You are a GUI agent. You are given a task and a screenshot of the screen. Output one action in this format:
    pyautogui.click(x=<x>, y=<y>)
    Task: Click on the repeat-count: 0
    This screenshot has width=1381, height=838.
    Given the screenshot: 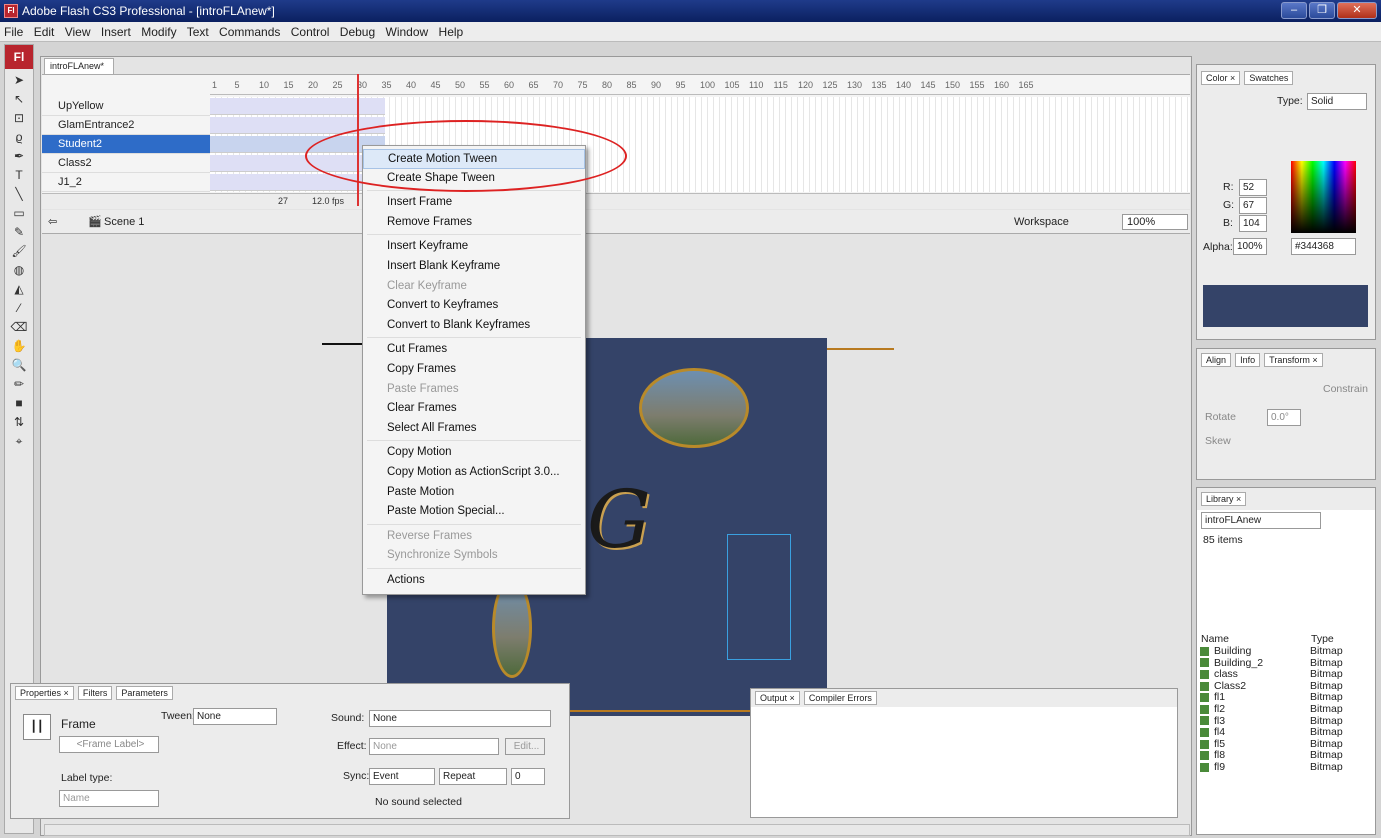 What is the action you would take?
    pyautogui.click(x=528, y=776)
    